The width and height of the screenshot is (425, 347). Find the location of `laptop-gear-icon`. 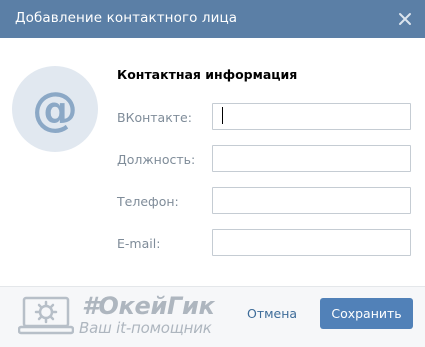

laptop-gear-icon is located at coordinates (46, 315).